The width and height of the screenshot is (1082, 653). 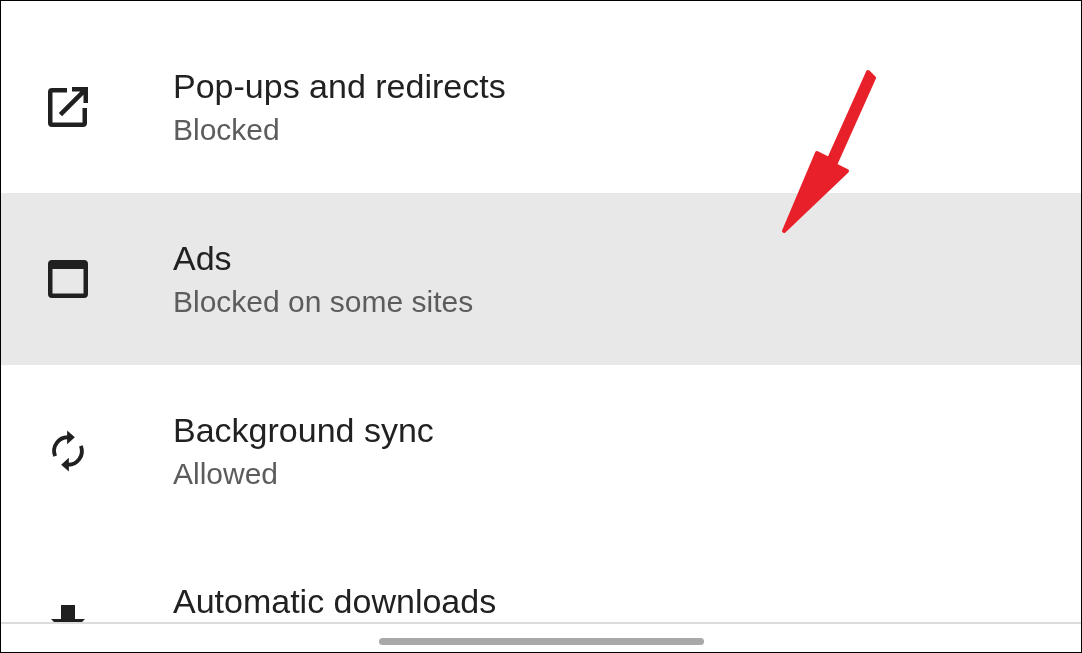 I want to click on setting-title: Background sync, so click(x=303, y=430).